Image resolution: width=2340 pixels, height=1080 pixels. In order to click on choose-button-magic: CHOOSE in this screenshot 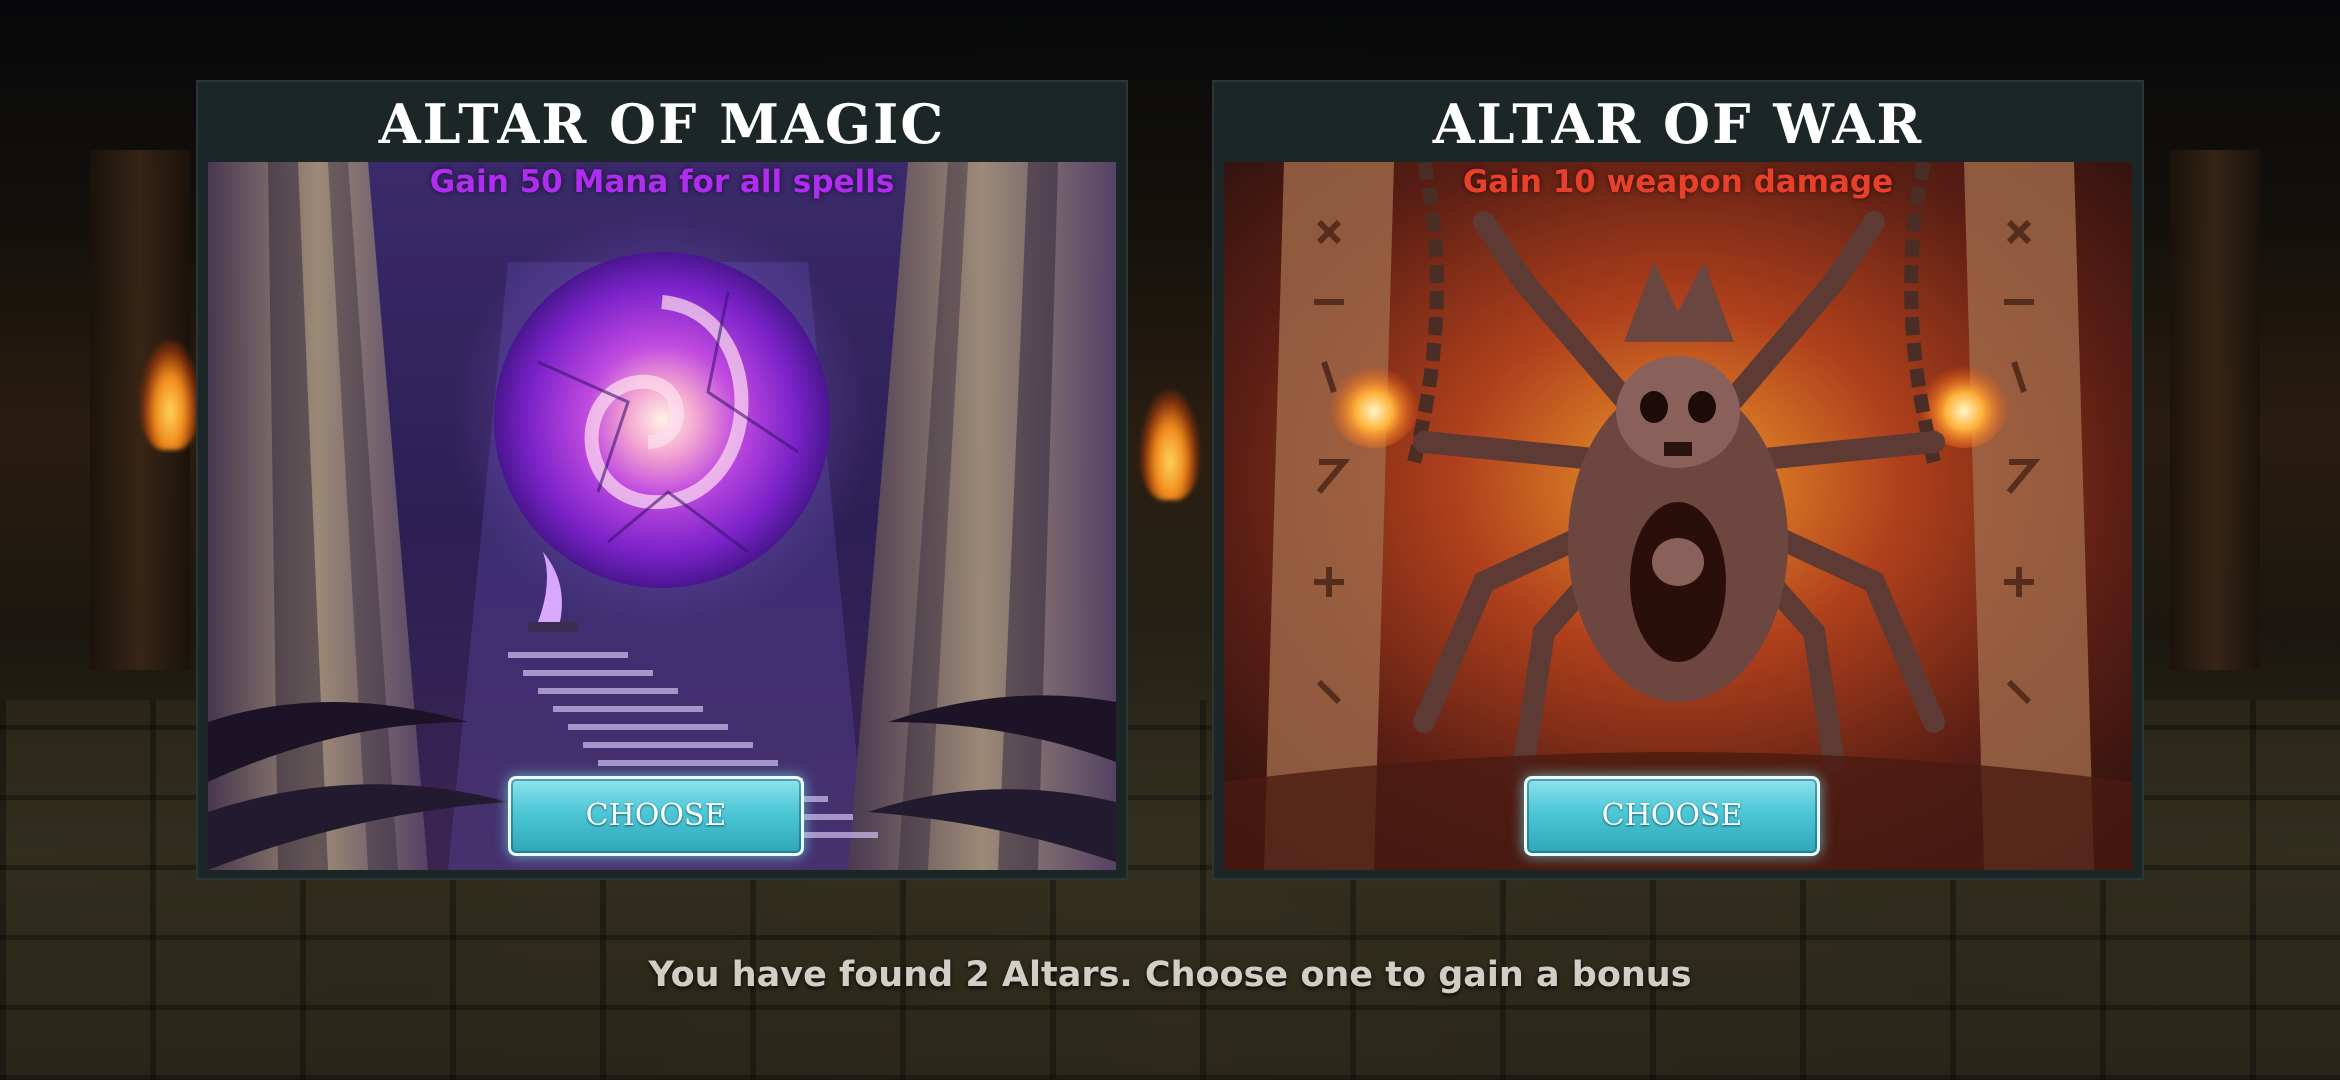, I will do `click(656, 816)`.